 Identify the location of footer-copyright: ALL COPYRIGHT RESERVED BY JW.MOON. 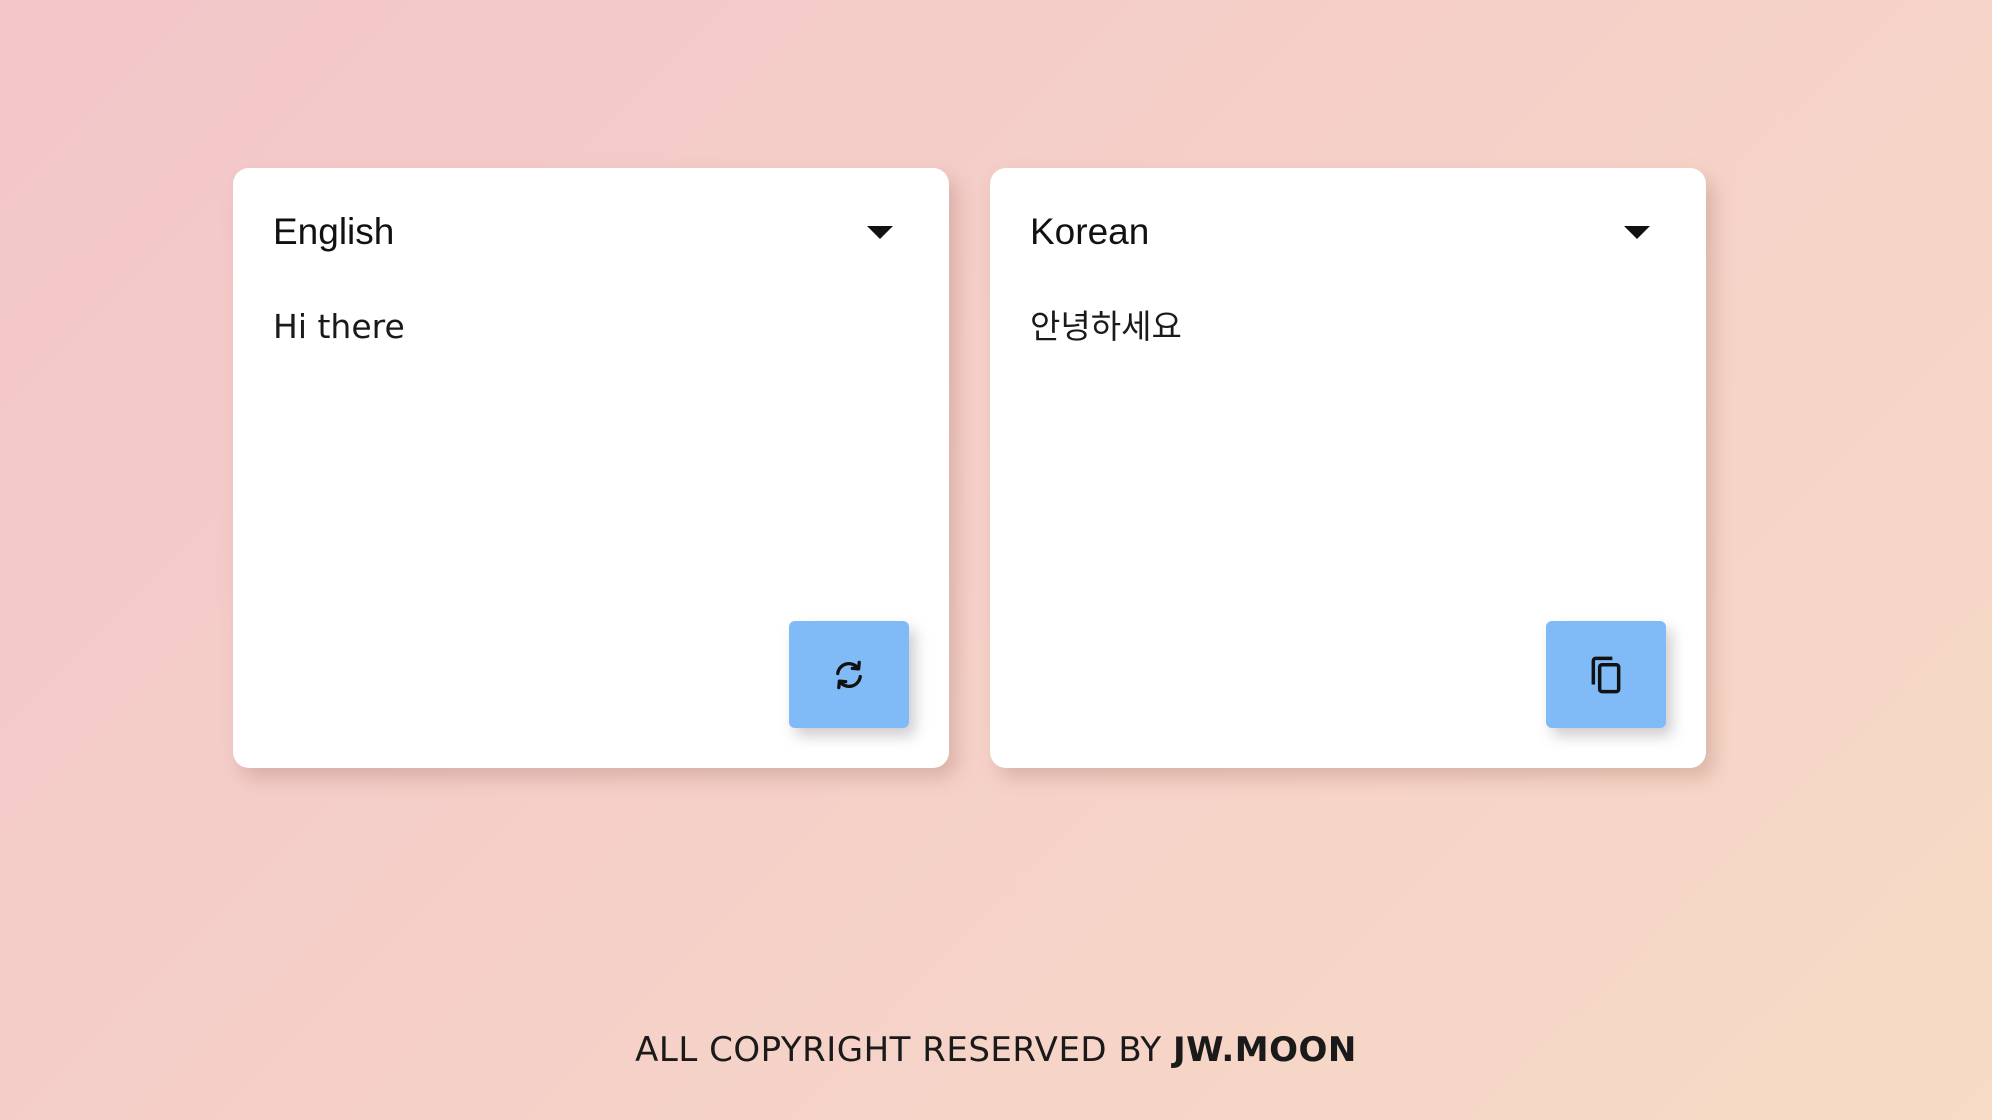
(996, 1050).